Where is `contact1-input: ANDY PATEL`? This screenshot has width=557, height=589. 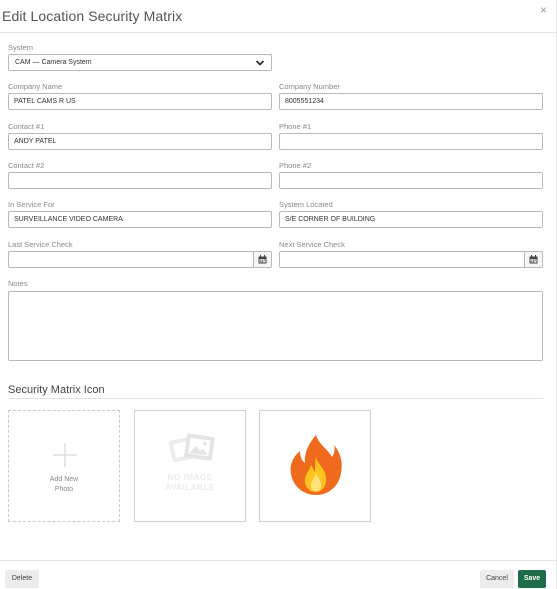 contact1-input: ANDY PATEL is located at coordinates (140, 141).